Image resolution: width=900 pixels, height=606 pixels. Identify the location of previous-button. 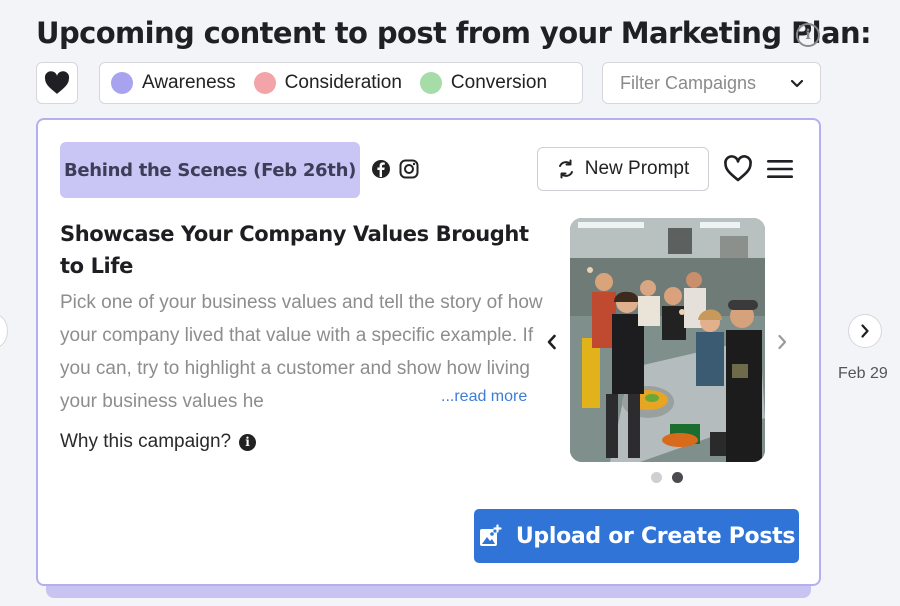
(4, 331).